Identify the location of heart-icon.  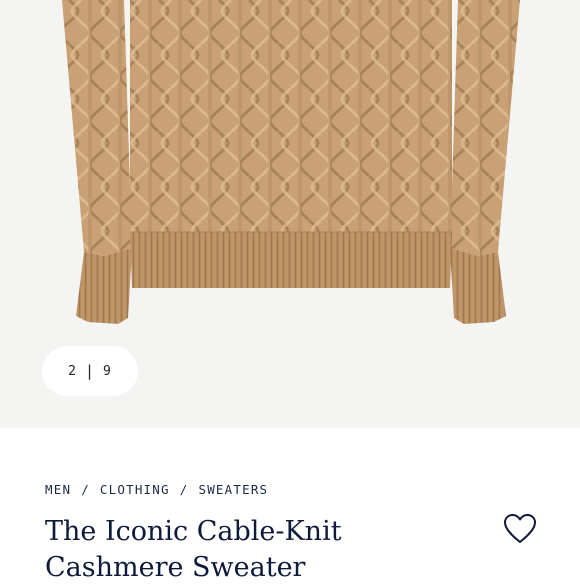
(520, 528).